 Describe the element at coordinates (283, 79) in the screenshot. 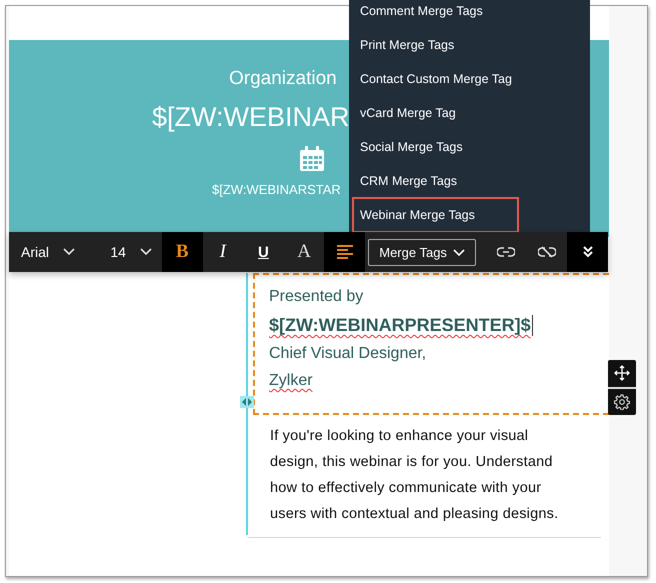

I see `organization-text: Organization` at that location.